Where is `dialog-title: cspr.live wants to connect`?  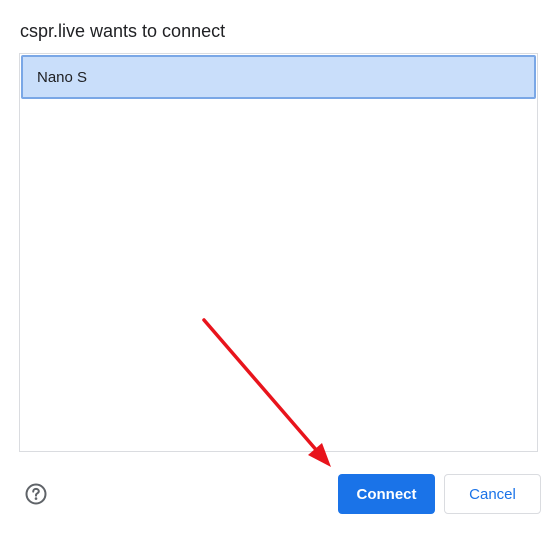
dialog-title: cspr.live wants to connect is located at coordinates (123, 31).